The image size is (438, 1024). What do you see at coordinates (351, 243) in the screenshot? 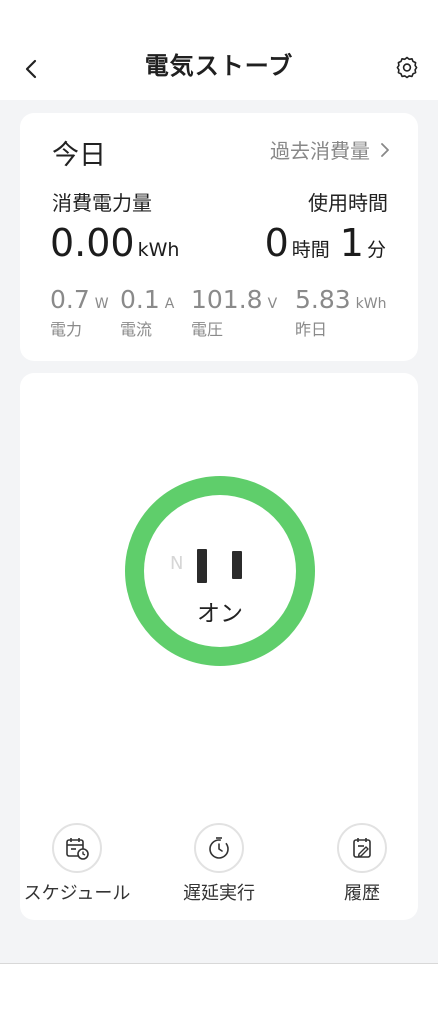
I see `usetime-minutes: 1` at bounding box center [351, 243].